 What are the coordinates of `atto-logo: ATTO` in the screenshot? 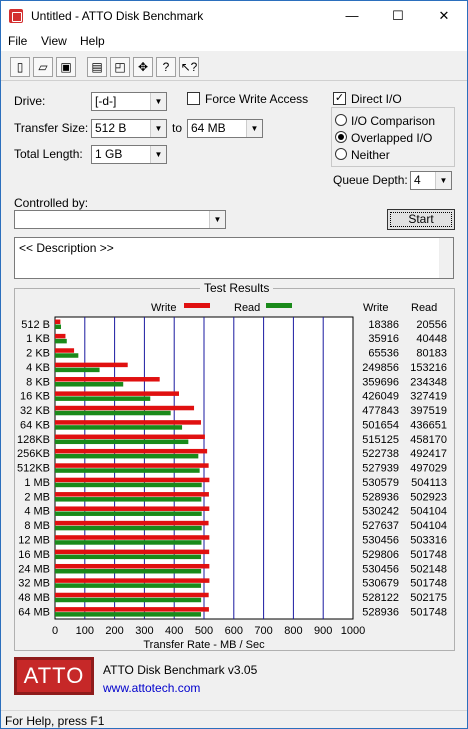 It's located at (54, 676).